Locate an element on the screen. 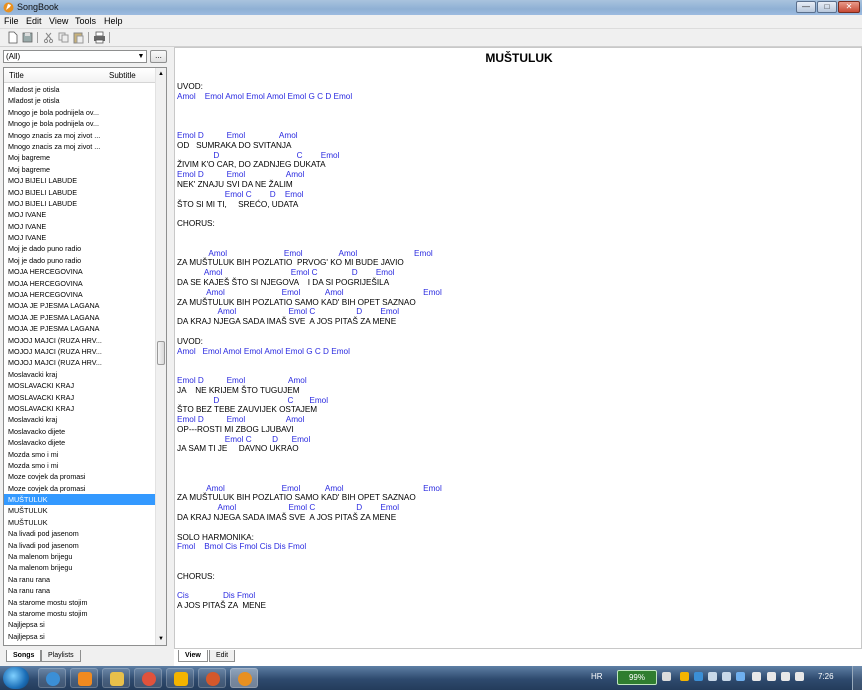  taskbar-media is located at coordinates (84, 678).